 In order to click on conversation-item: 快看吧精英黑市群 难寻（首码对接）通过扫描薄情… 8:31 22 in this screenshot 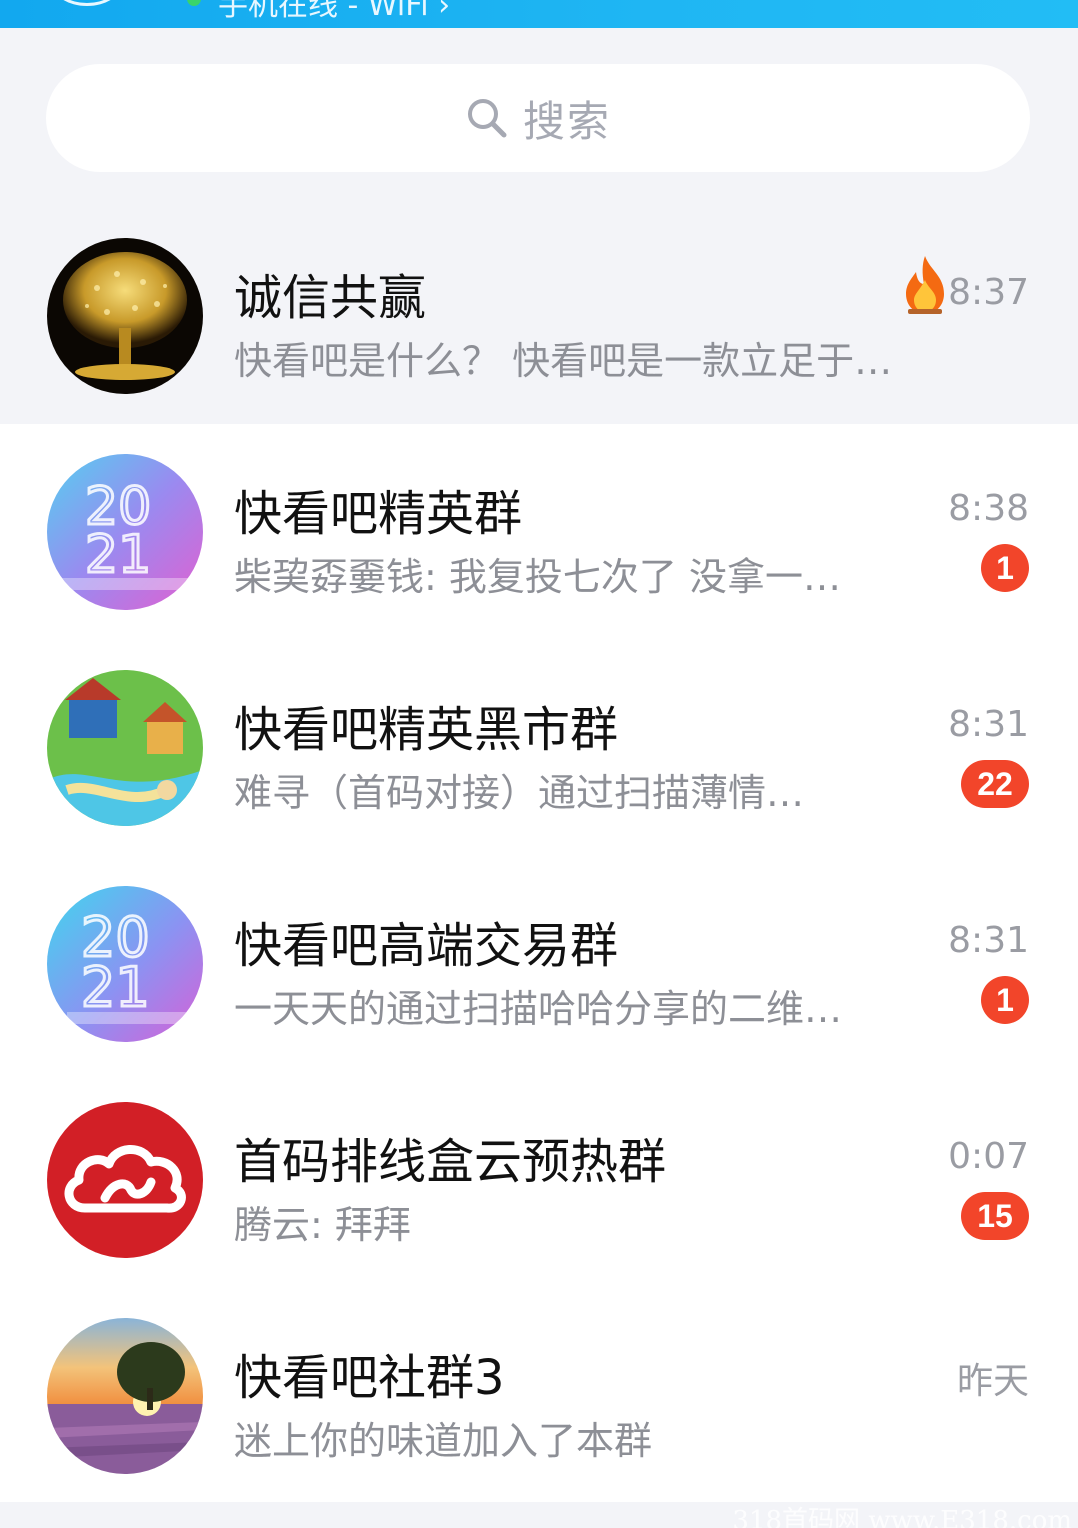, I will do `click(539, 748)`.